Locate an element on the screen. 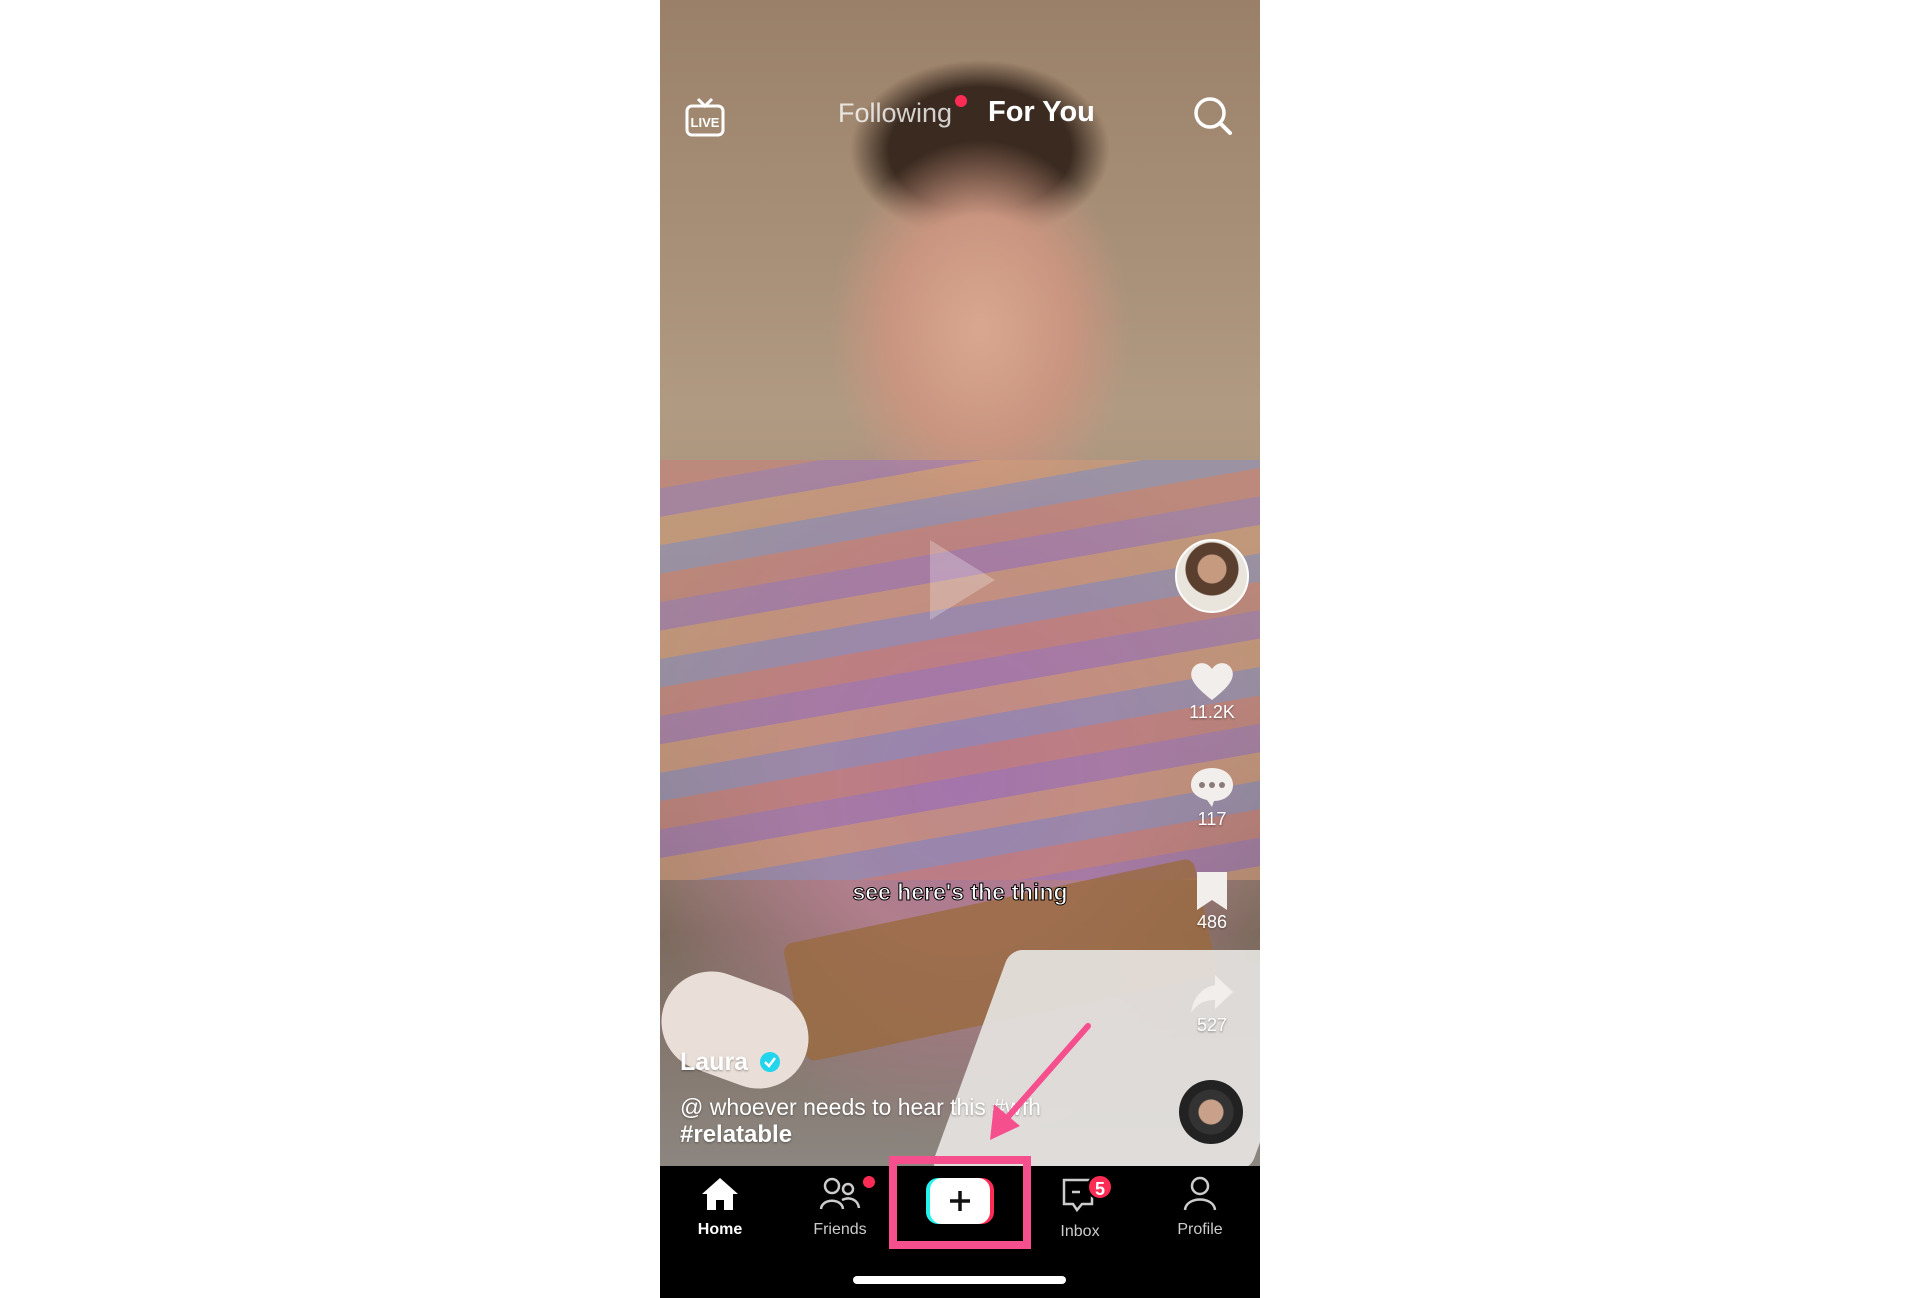 This screenshot has width=1920, height=1298. creator-avatar is located at coordinates (1212, 576).